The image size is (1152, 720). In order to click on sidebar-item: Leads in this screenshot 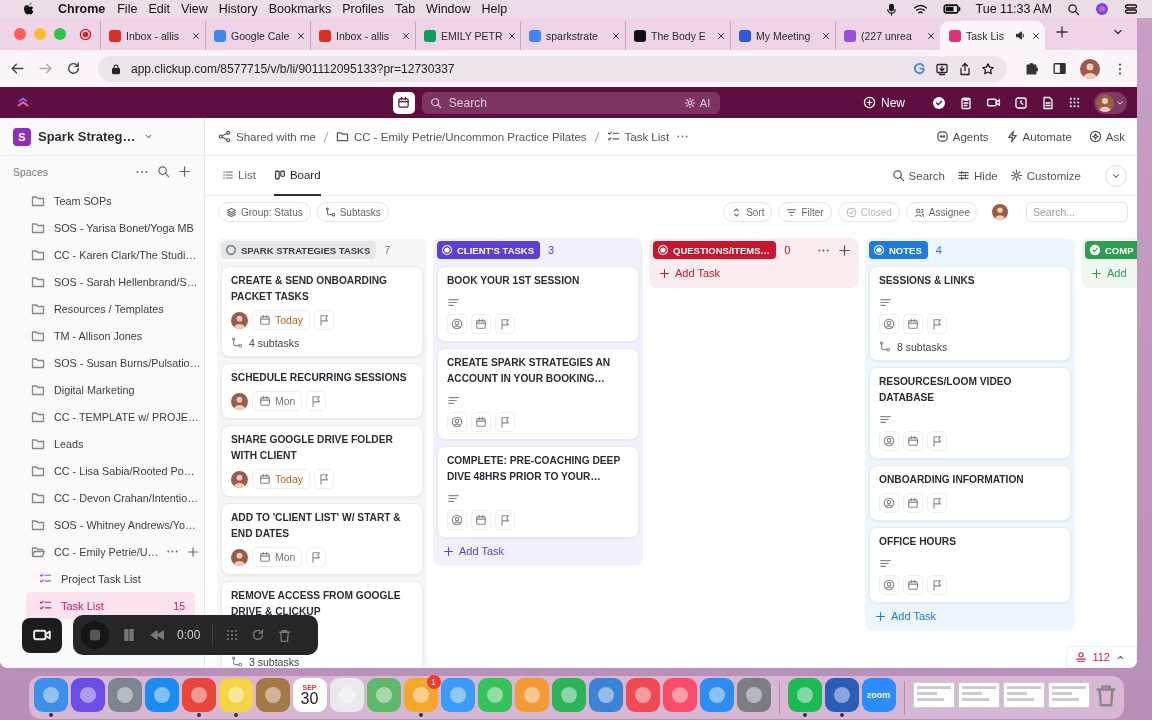, I will do `click(99, 443)`.